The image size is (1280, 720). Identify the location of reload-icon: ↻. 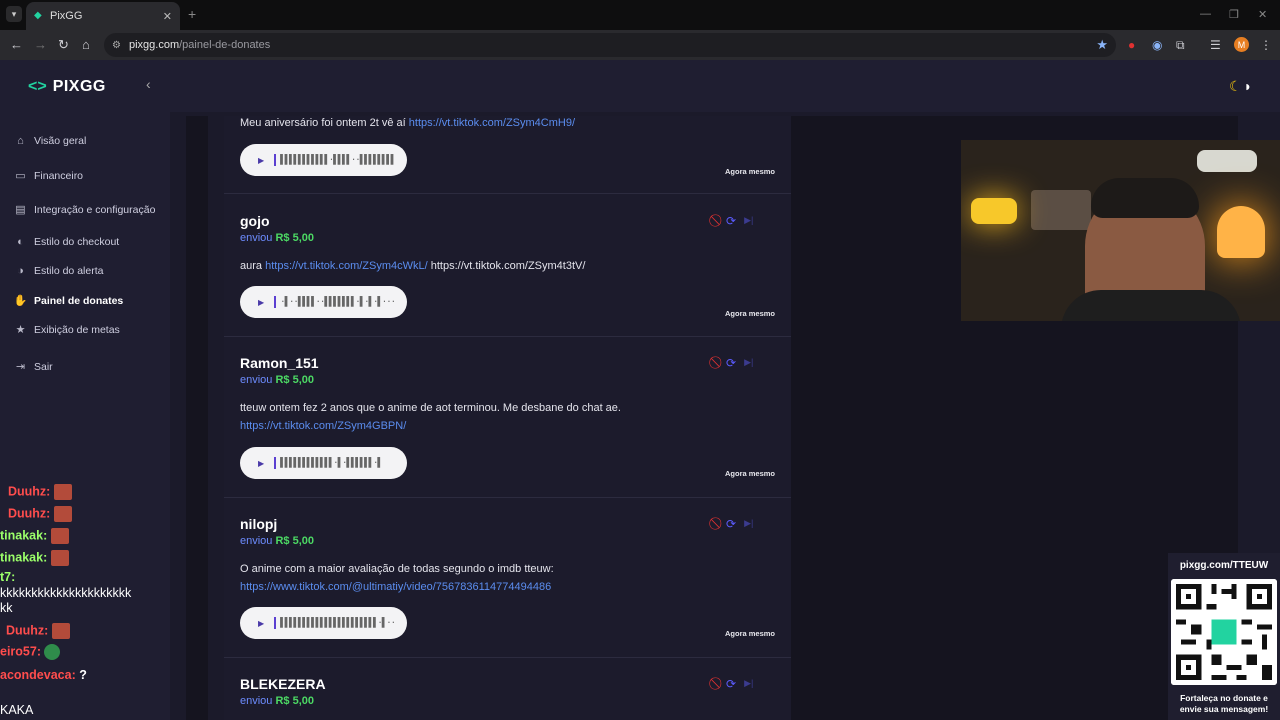
(63, 45).